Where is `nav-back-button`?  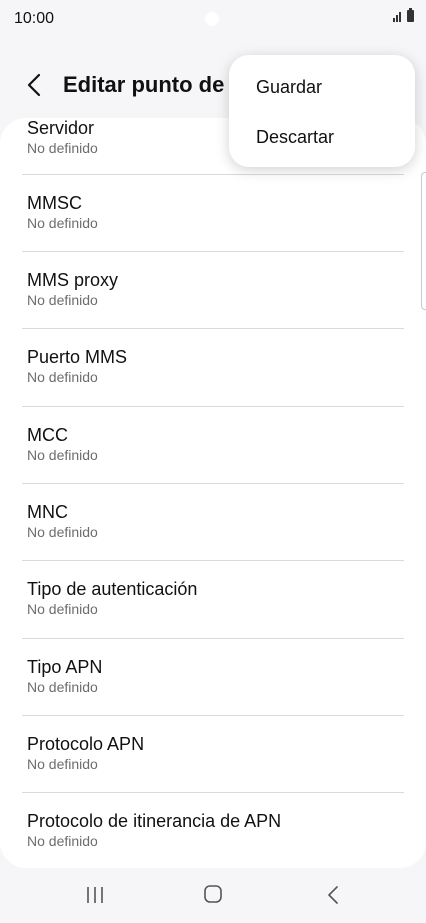 nav-back-button is located at coordinates (333, 895).